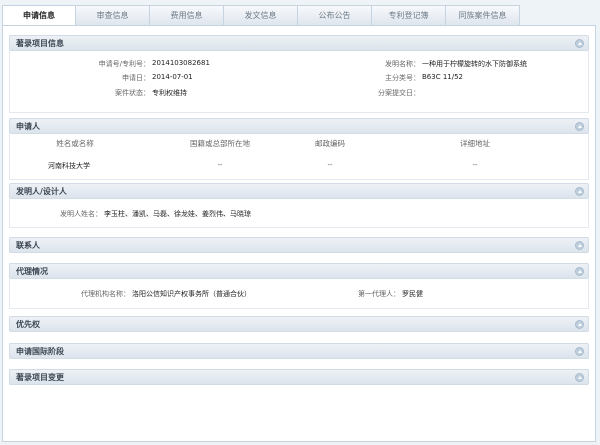  I want to click on section-body: 姓名或名称 国籍或总部所在地 邮政编码 详细地址 河南科技大学 -- -- --, so click(299, 157).